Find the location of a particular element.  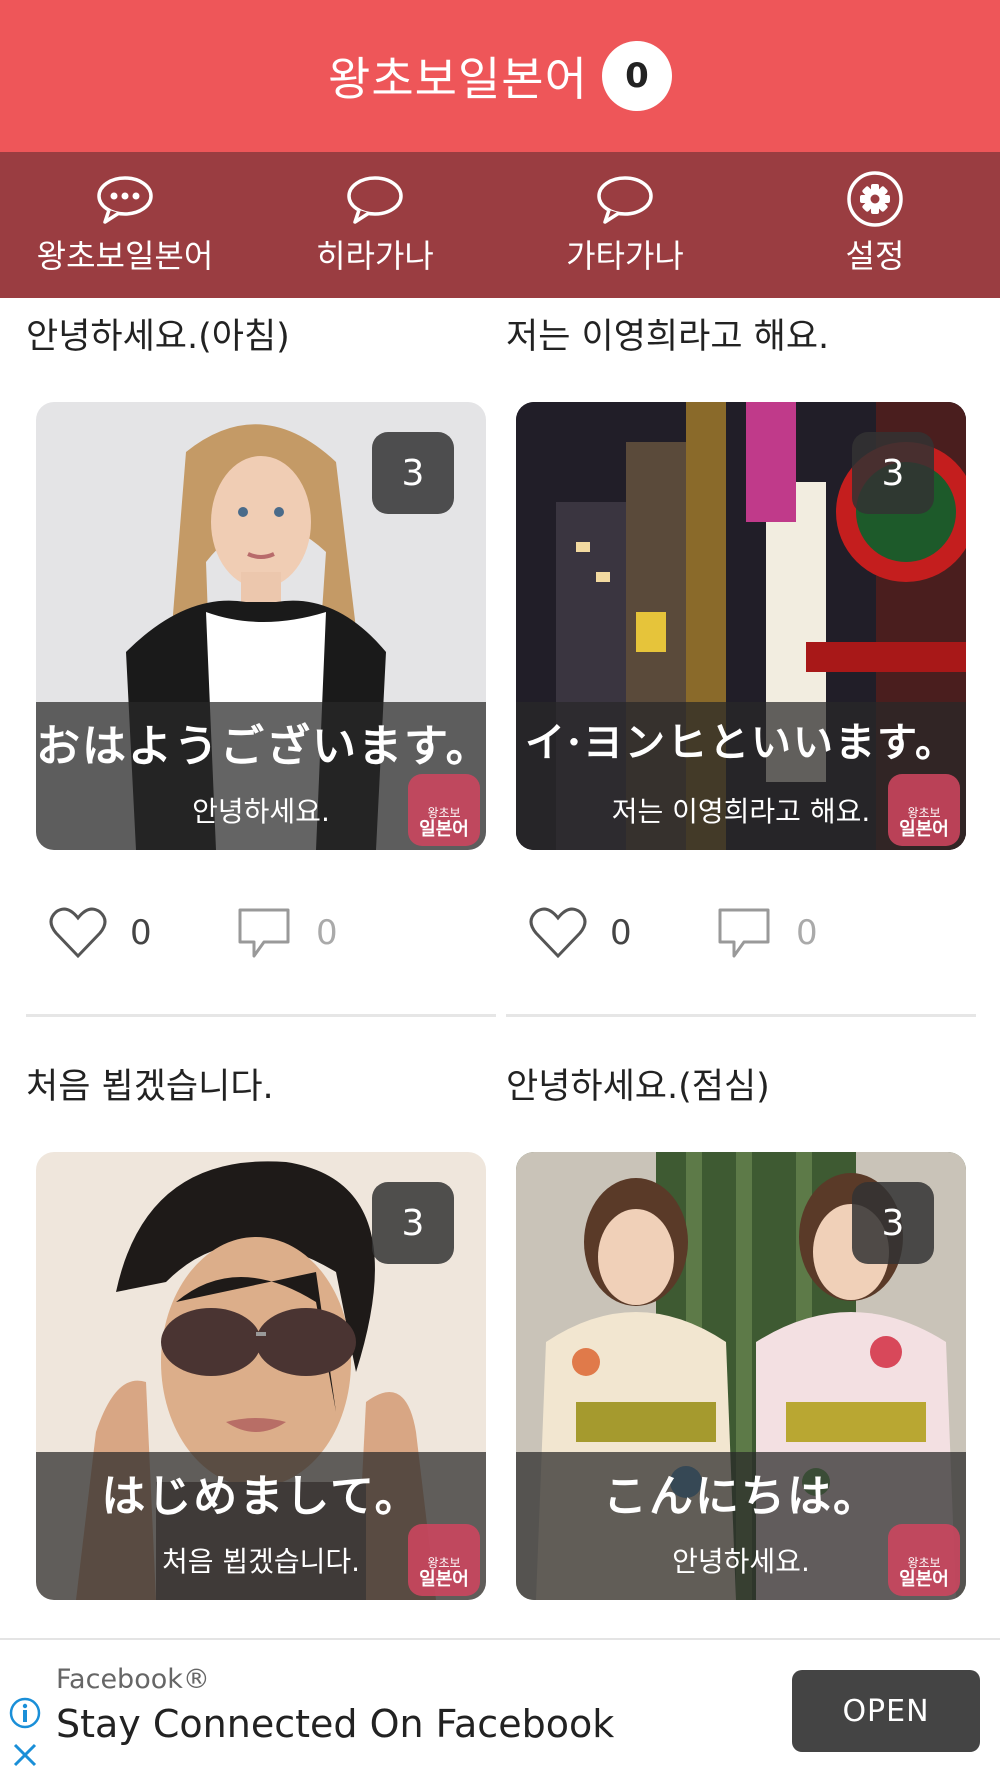

info-icon is located at coordinates (25, 1713).